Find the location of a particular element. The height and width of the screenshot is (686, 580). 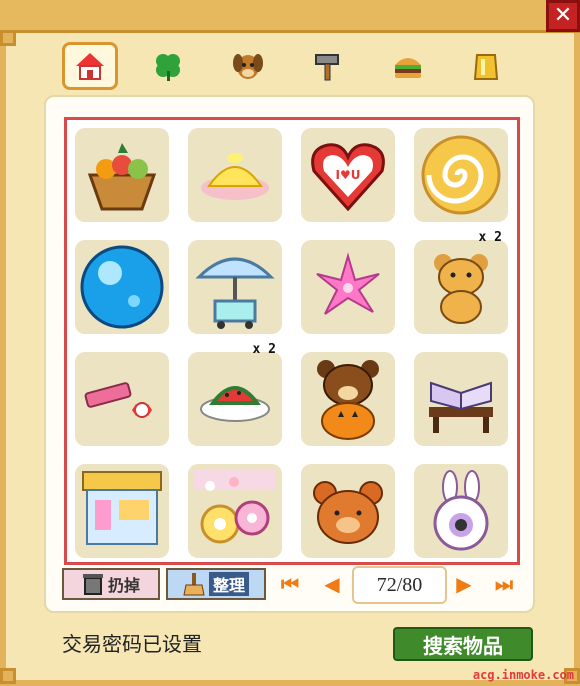

right-arrow-icon: ▶ is located at coordinates (464, 584).